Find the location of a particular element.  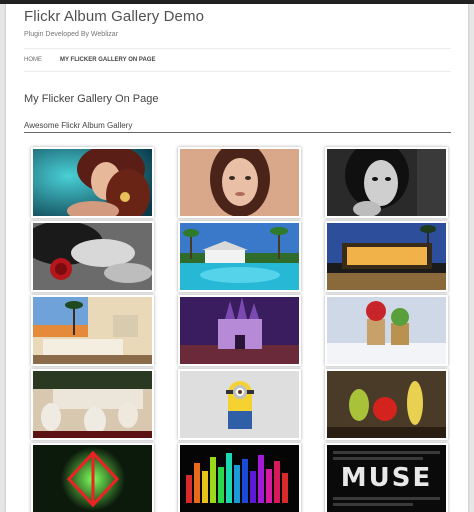

woman-portrait-photo is located at coordinates (239, 182).